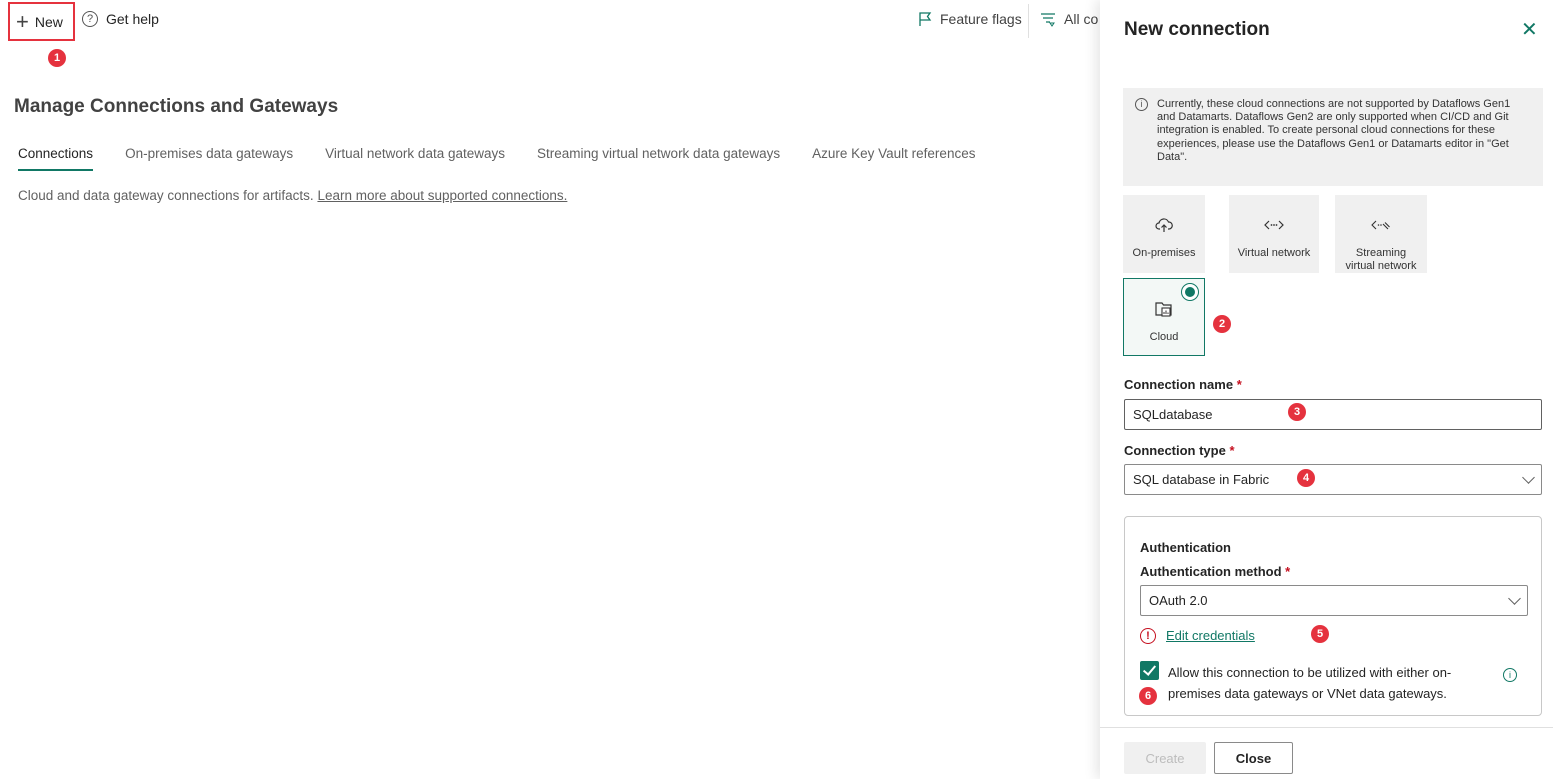 This screenshot has width=1553, height=779. What do you see at coordinates (981, 19) in the screenshot?
I see `feature-flags-label: Feature flags` at bounding box center [981, 19].